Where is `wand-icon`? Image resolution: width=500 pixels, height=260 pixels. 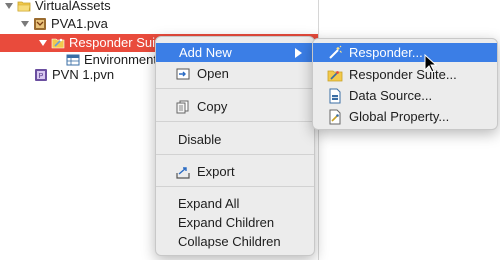 wand-icon is located at coordinates (335, 53).